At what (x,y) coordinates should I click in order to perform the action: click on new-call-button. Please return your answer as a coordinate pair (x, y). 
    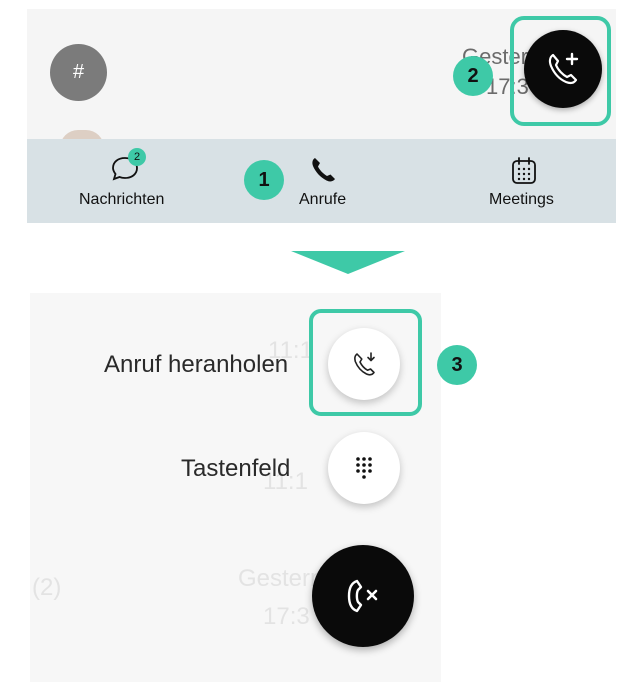
    Looking at the image, I should click on (563, 69).